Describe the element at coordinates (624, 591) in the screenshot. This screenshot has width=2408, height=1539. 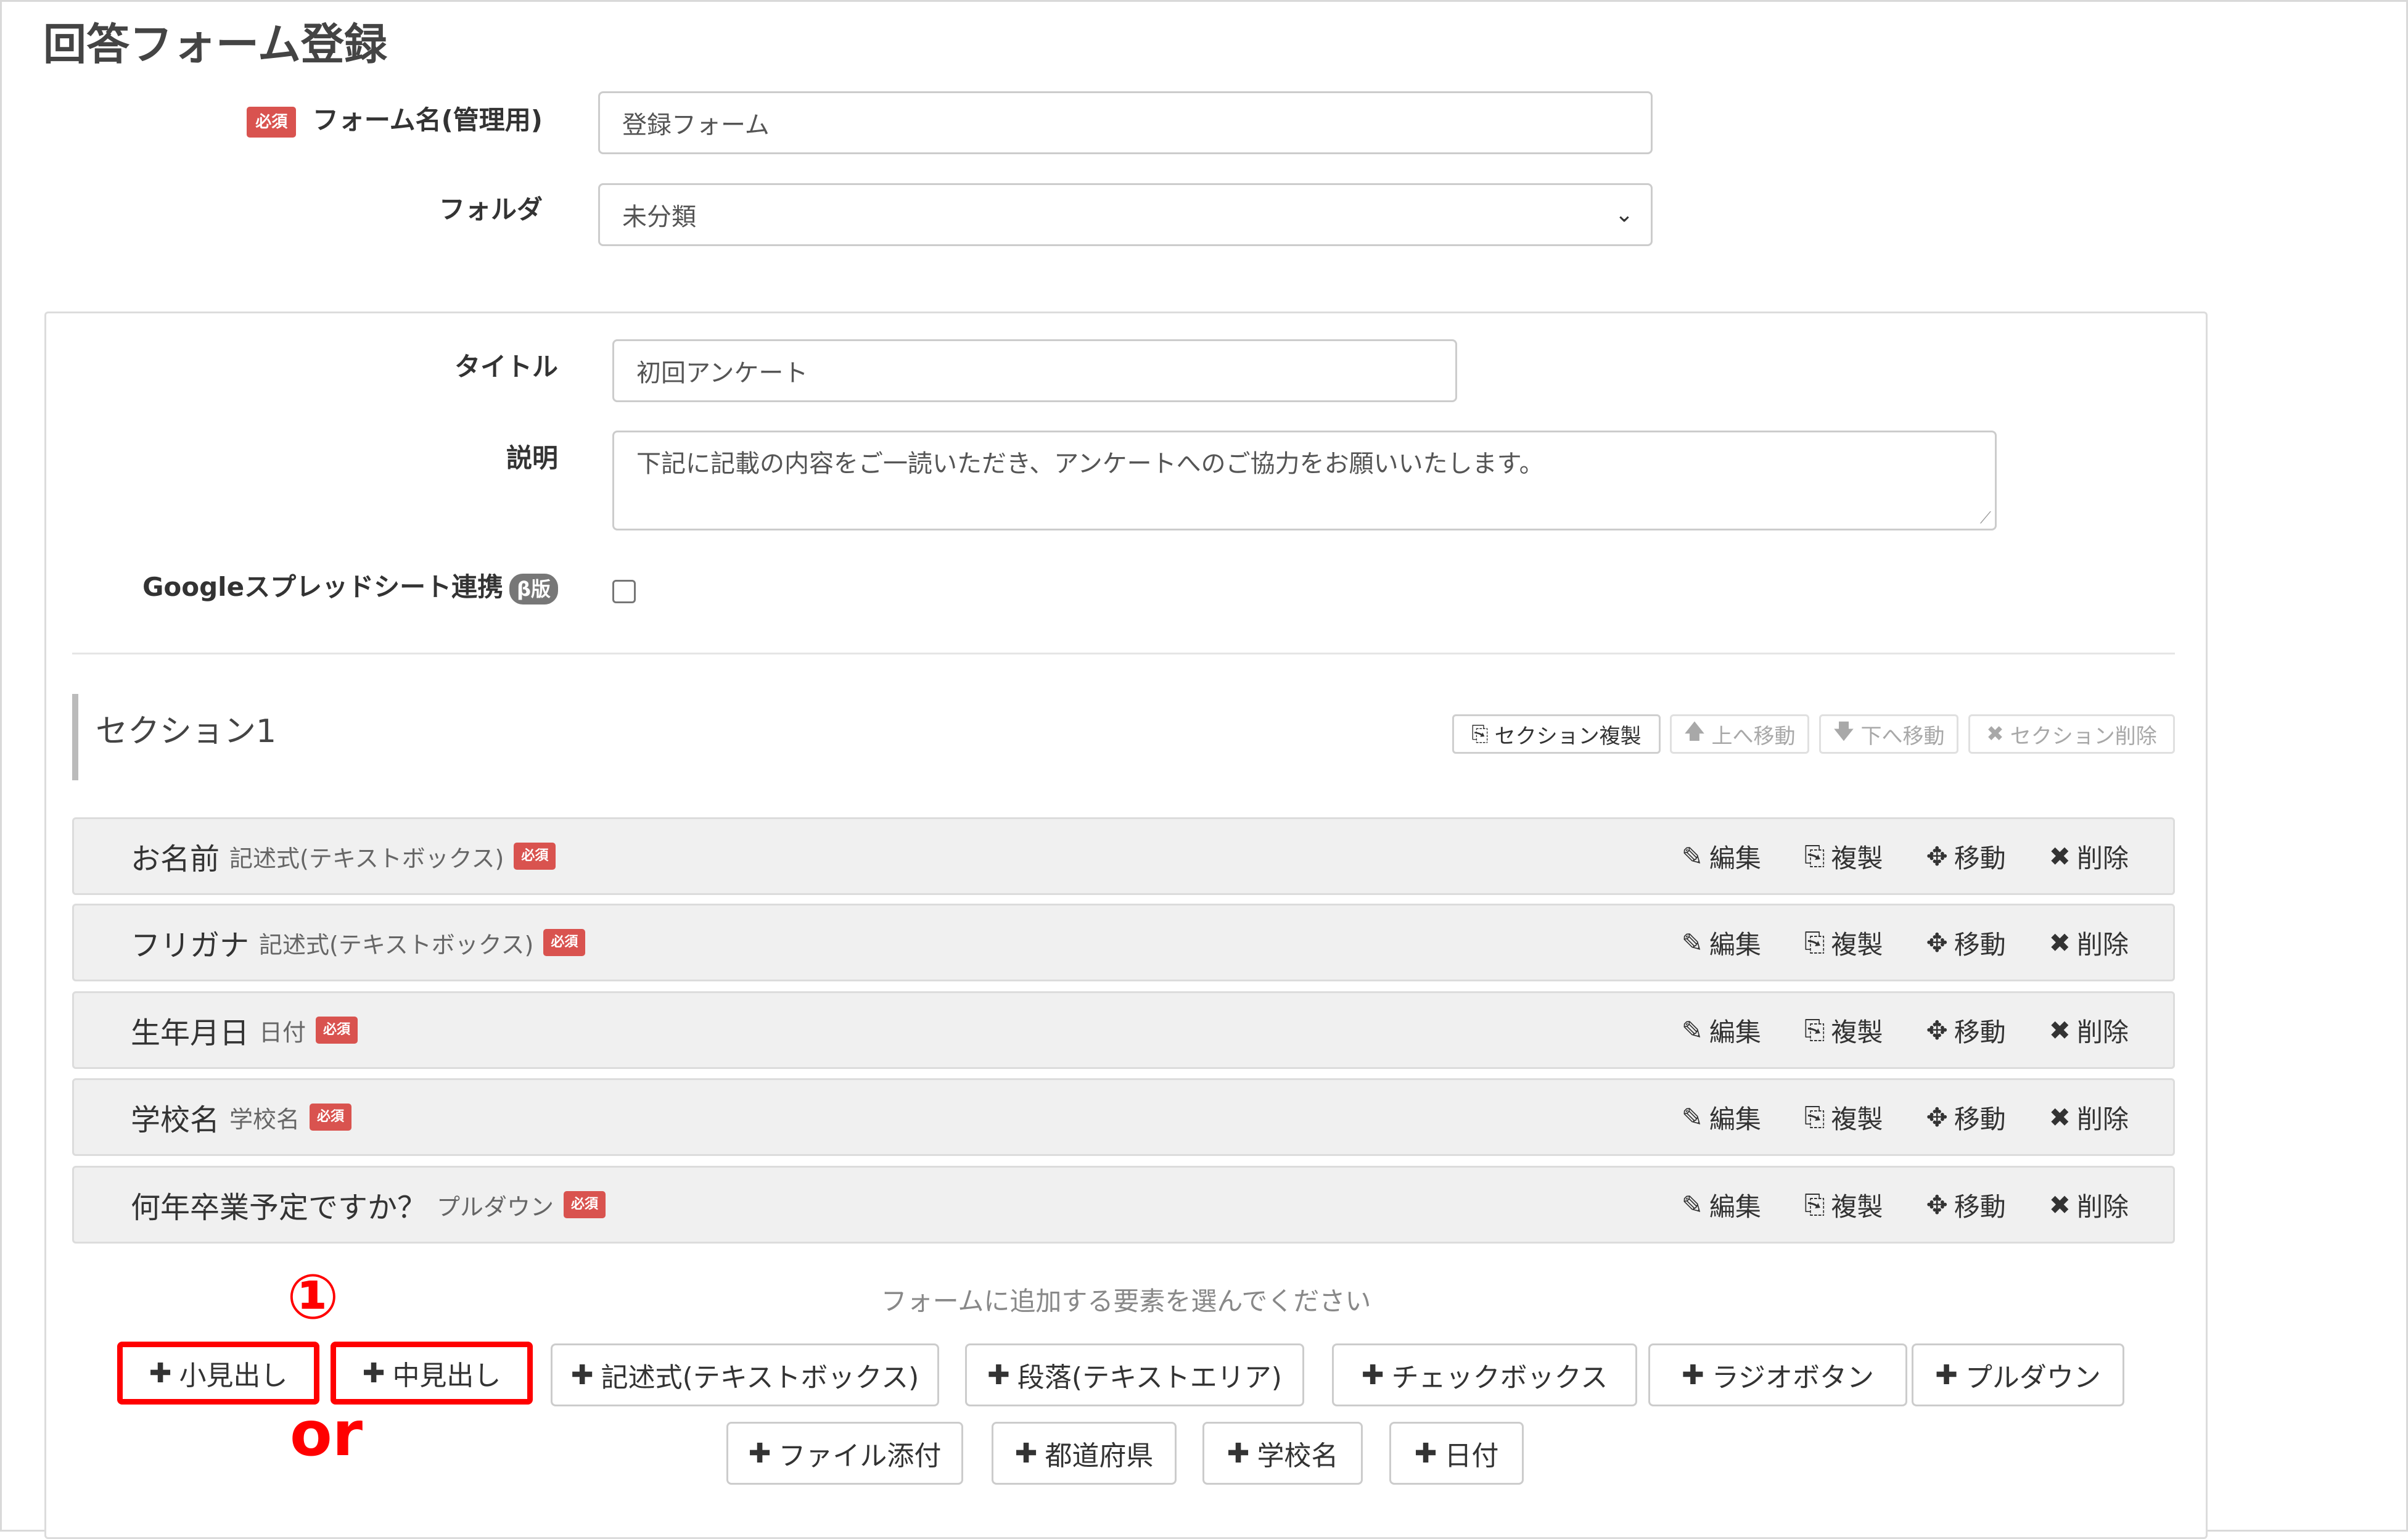
I see `google-sheets-checkbox` at that location.